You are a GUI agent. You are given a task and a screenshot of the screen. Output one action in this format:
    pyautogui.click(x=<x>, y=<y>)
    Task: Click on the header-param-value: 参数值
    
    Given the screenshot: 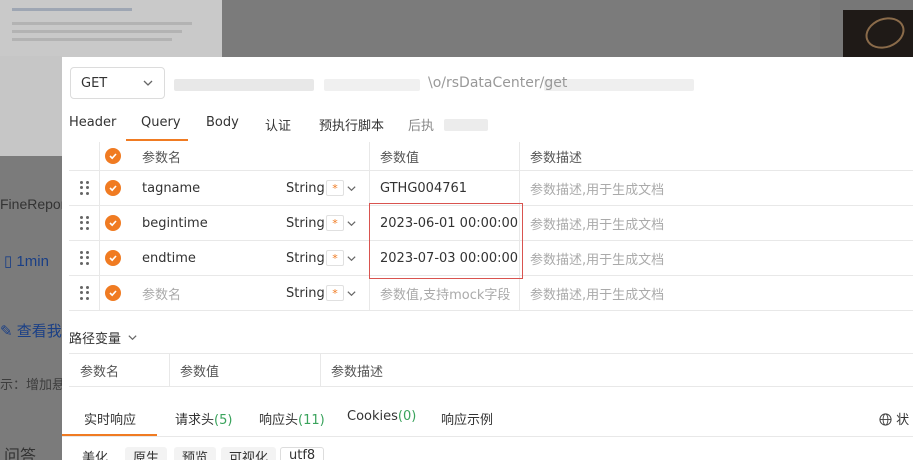 What is the action you would take?
    pyautogui.click(x=400, y=158)
    